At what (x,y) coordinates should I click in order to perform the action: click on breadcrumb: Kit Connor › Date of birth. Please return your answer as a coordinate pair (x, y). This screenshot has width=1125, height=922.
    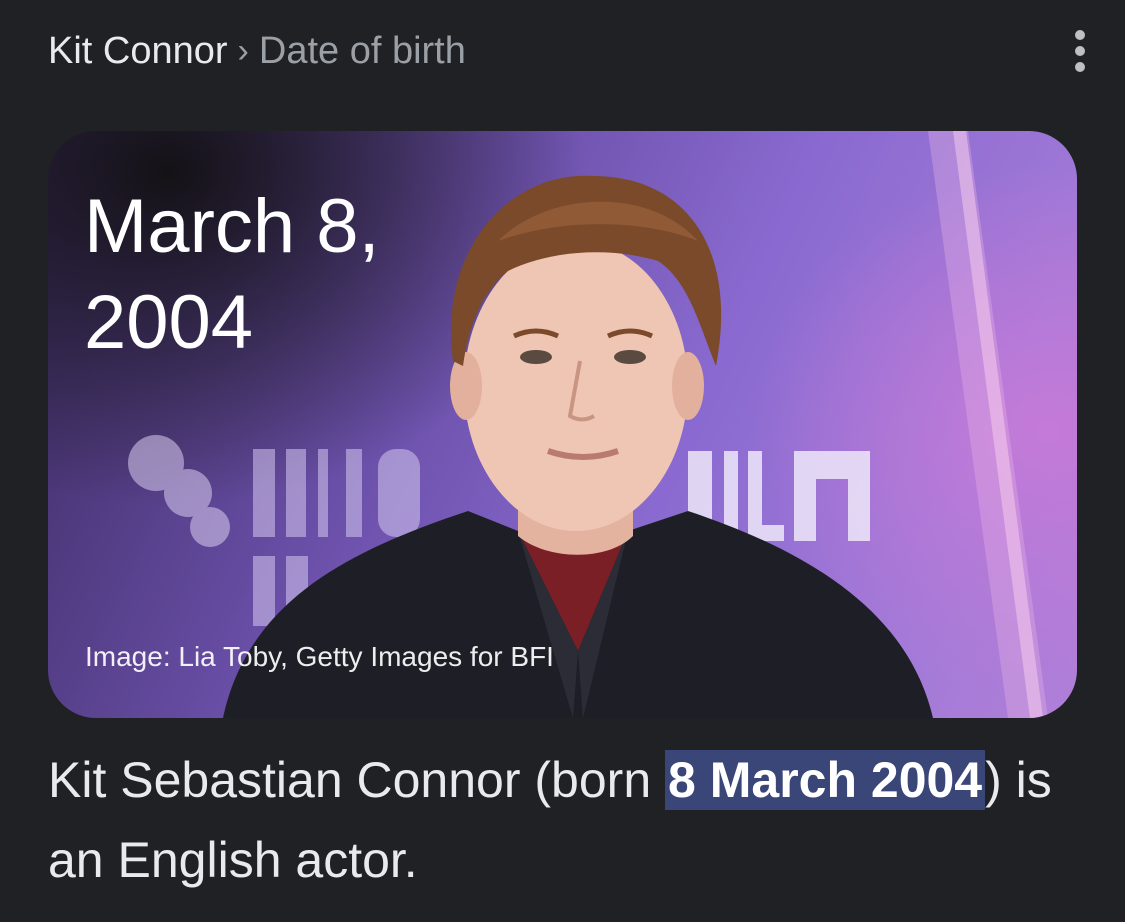
    Looking at the image, I should click on (257, 51).